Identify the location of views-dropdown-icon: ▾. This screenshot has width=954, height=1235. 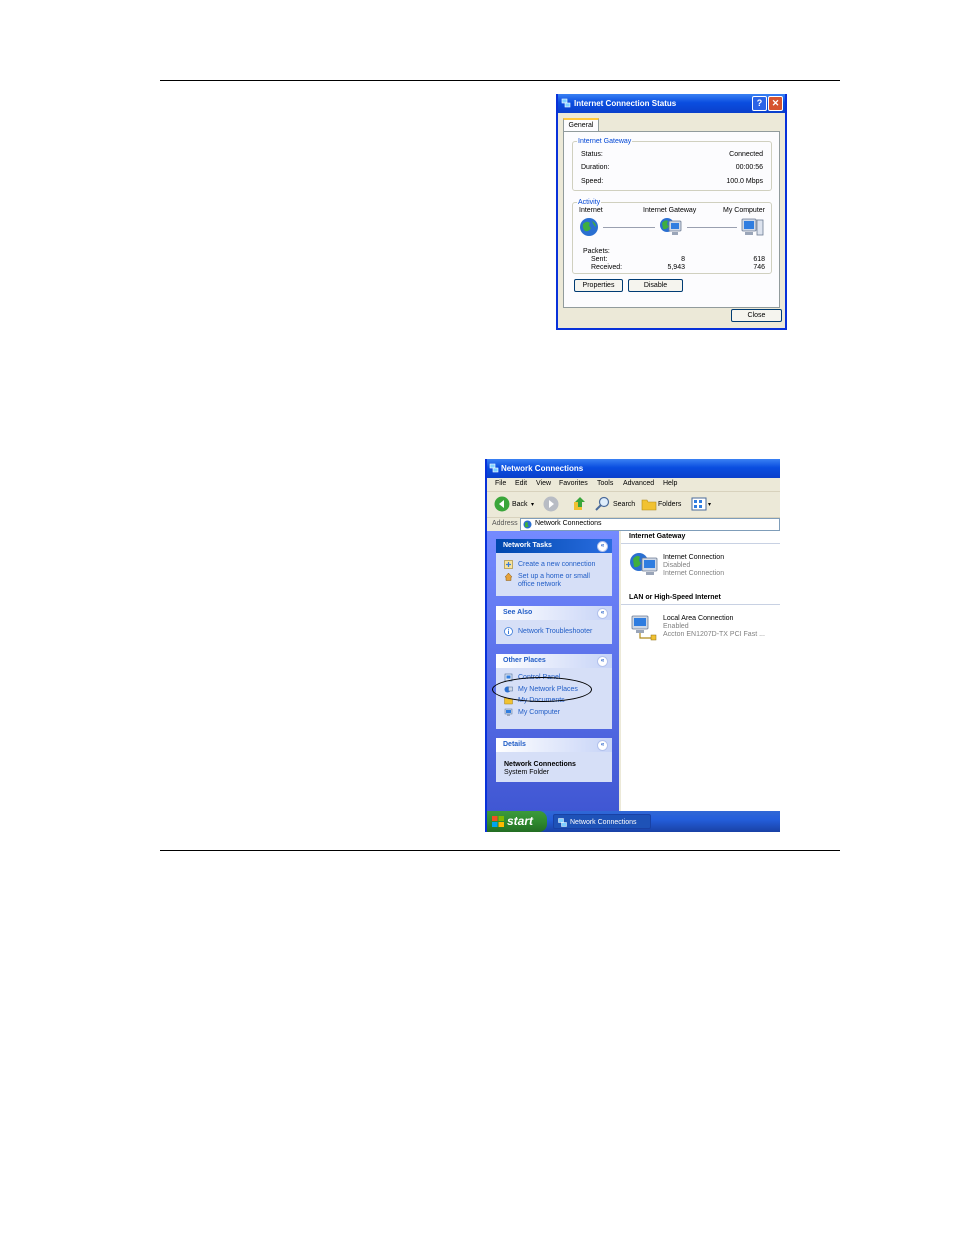
(709, 504).